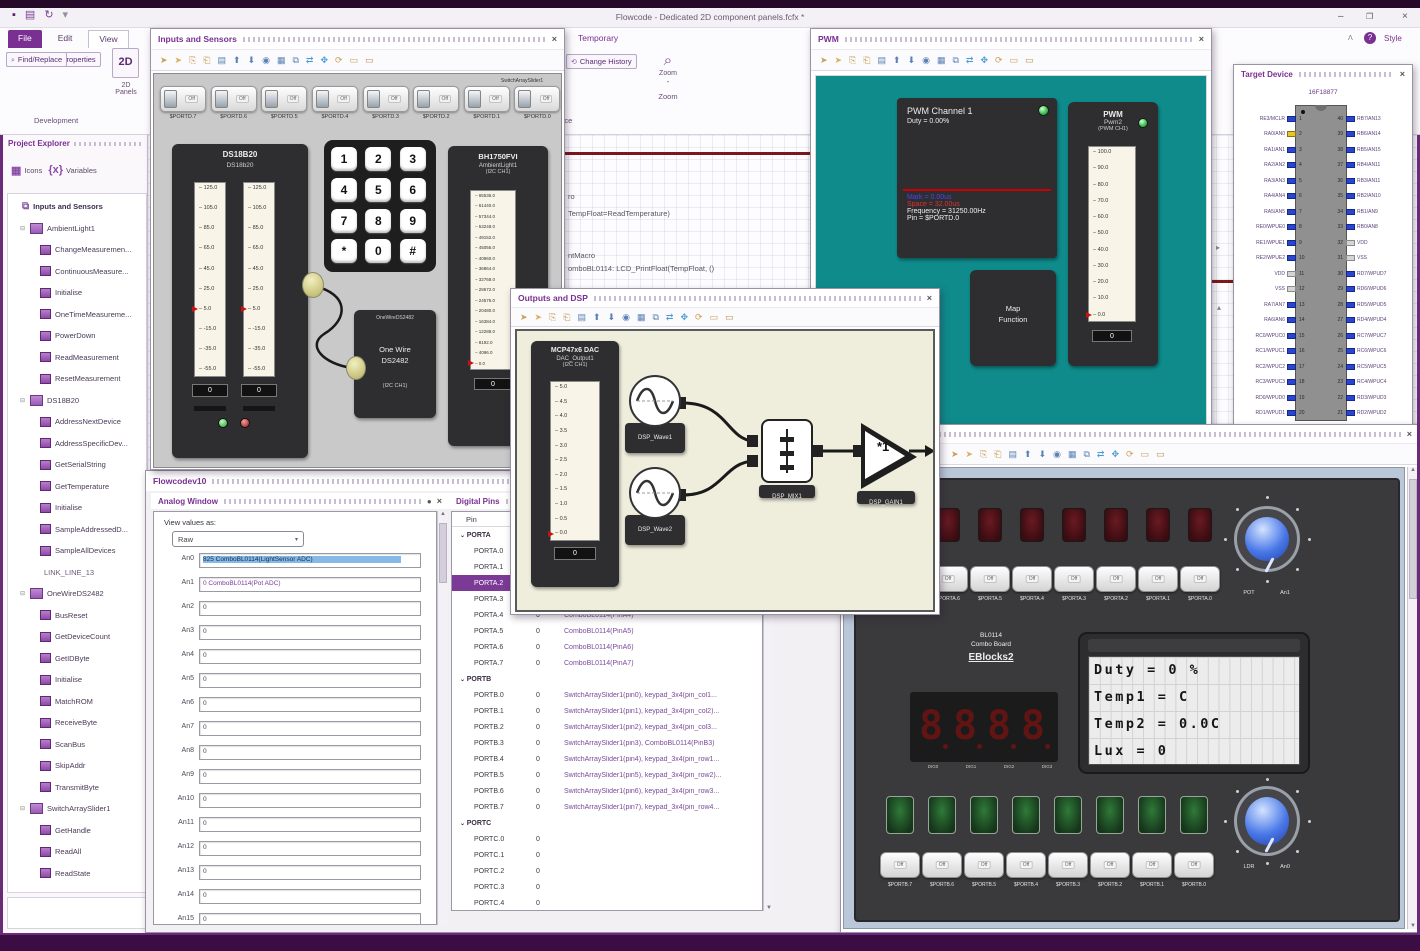 The height and width of the screenshot is (951, 1420). I want to click on tree-item: MatchROM, so click(77, 702).